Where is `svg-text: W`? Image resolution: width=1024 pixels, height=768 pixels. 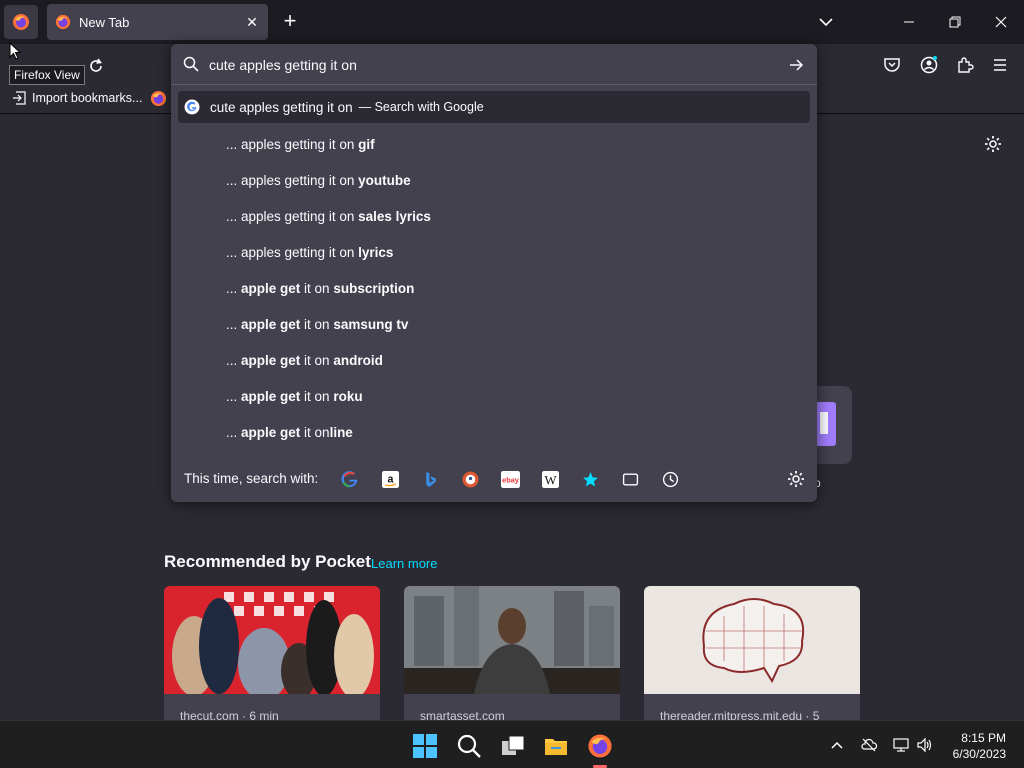 svg-text: W is located at coordinates (550, 480).